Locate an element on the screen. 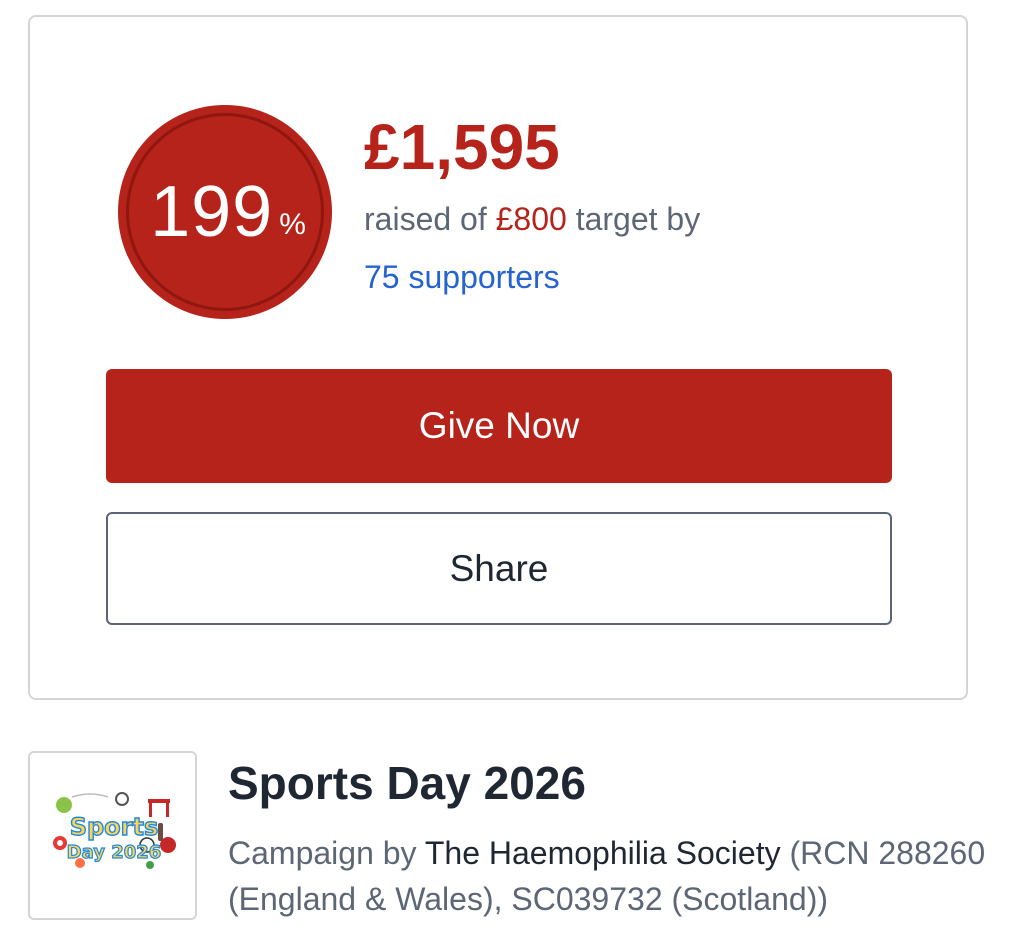 This screenshot has width=1024, height=943. raised-suffix: target by is located at coordinates (638, 219).